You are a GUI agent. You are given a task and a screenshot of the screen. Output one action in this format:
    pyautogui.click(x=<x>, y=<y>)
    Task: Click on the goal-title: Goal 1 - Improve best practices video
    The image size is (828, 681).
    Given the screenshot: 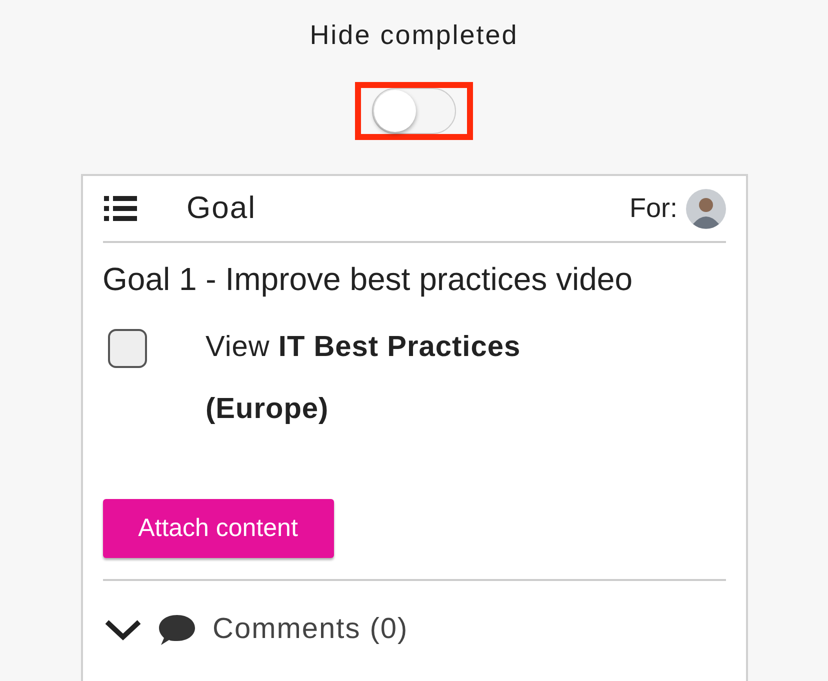 What is the action you would take?
    pyautogui.click(x=368, y=279)
    